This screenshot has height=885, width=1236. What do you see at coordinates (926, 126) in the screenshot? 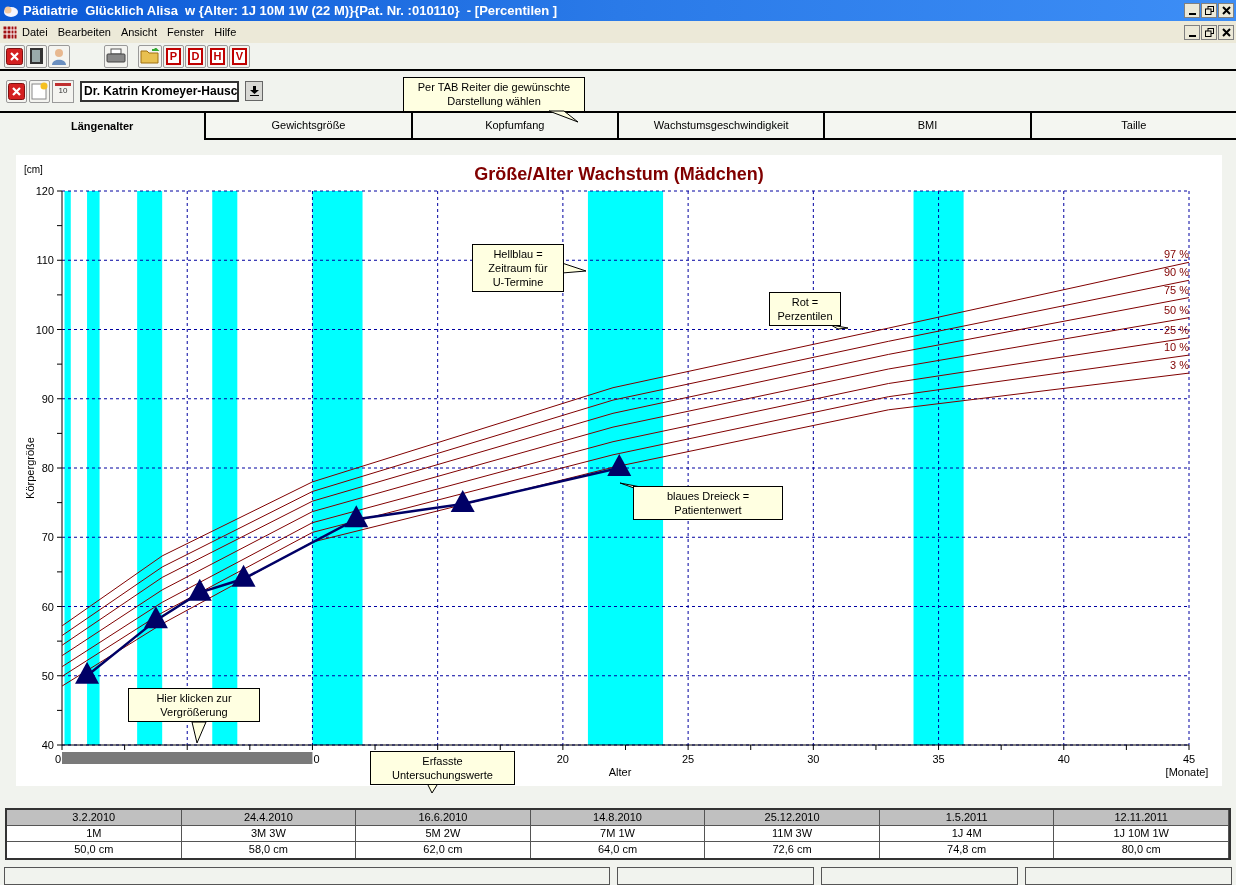
I see `tab: BMI` at bounding box center [926, 126].